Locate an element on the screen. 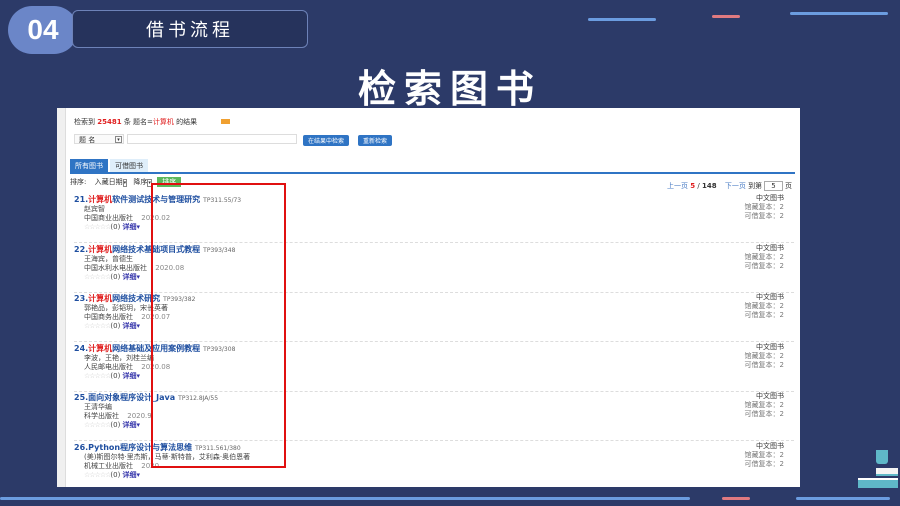 This screenshot has height=506, width=900. sort-order-select: 降序 is located at coordinates (140, 182).